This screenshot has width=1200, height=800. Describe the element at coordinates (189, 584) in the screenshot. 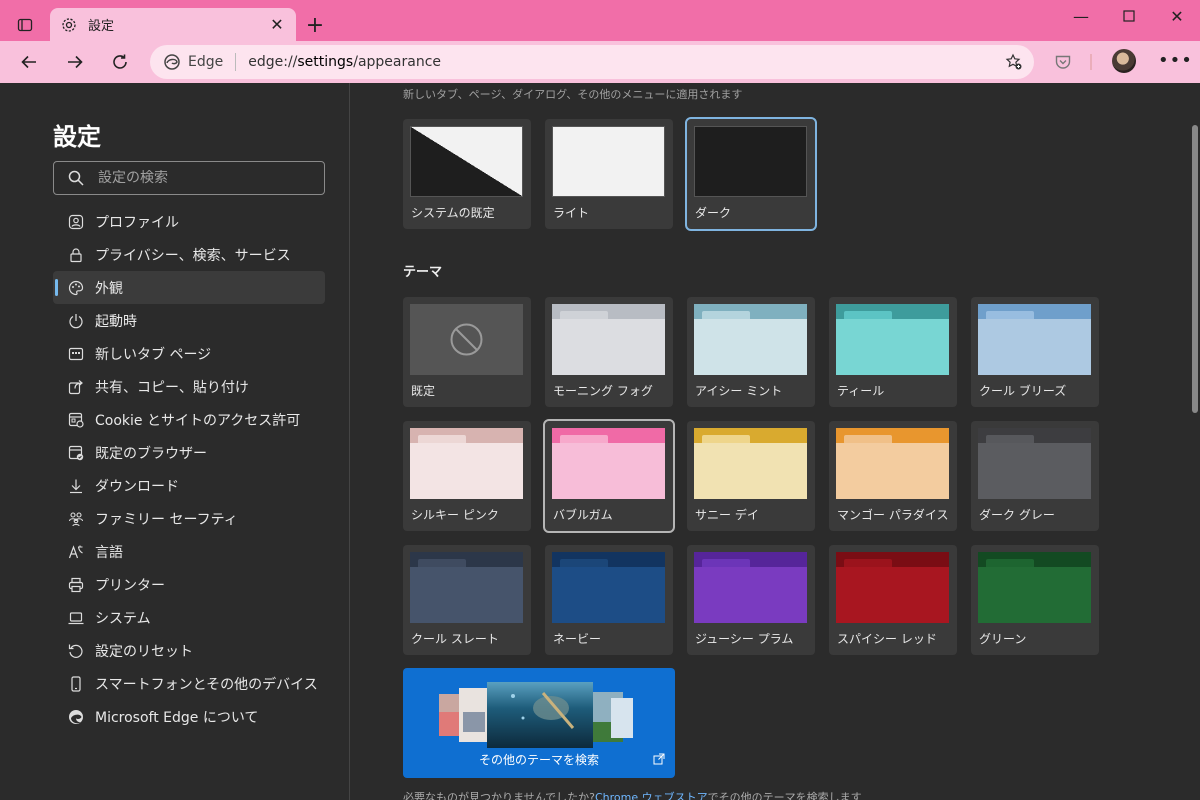

I see `sidebar-item: プリンター` at that location.